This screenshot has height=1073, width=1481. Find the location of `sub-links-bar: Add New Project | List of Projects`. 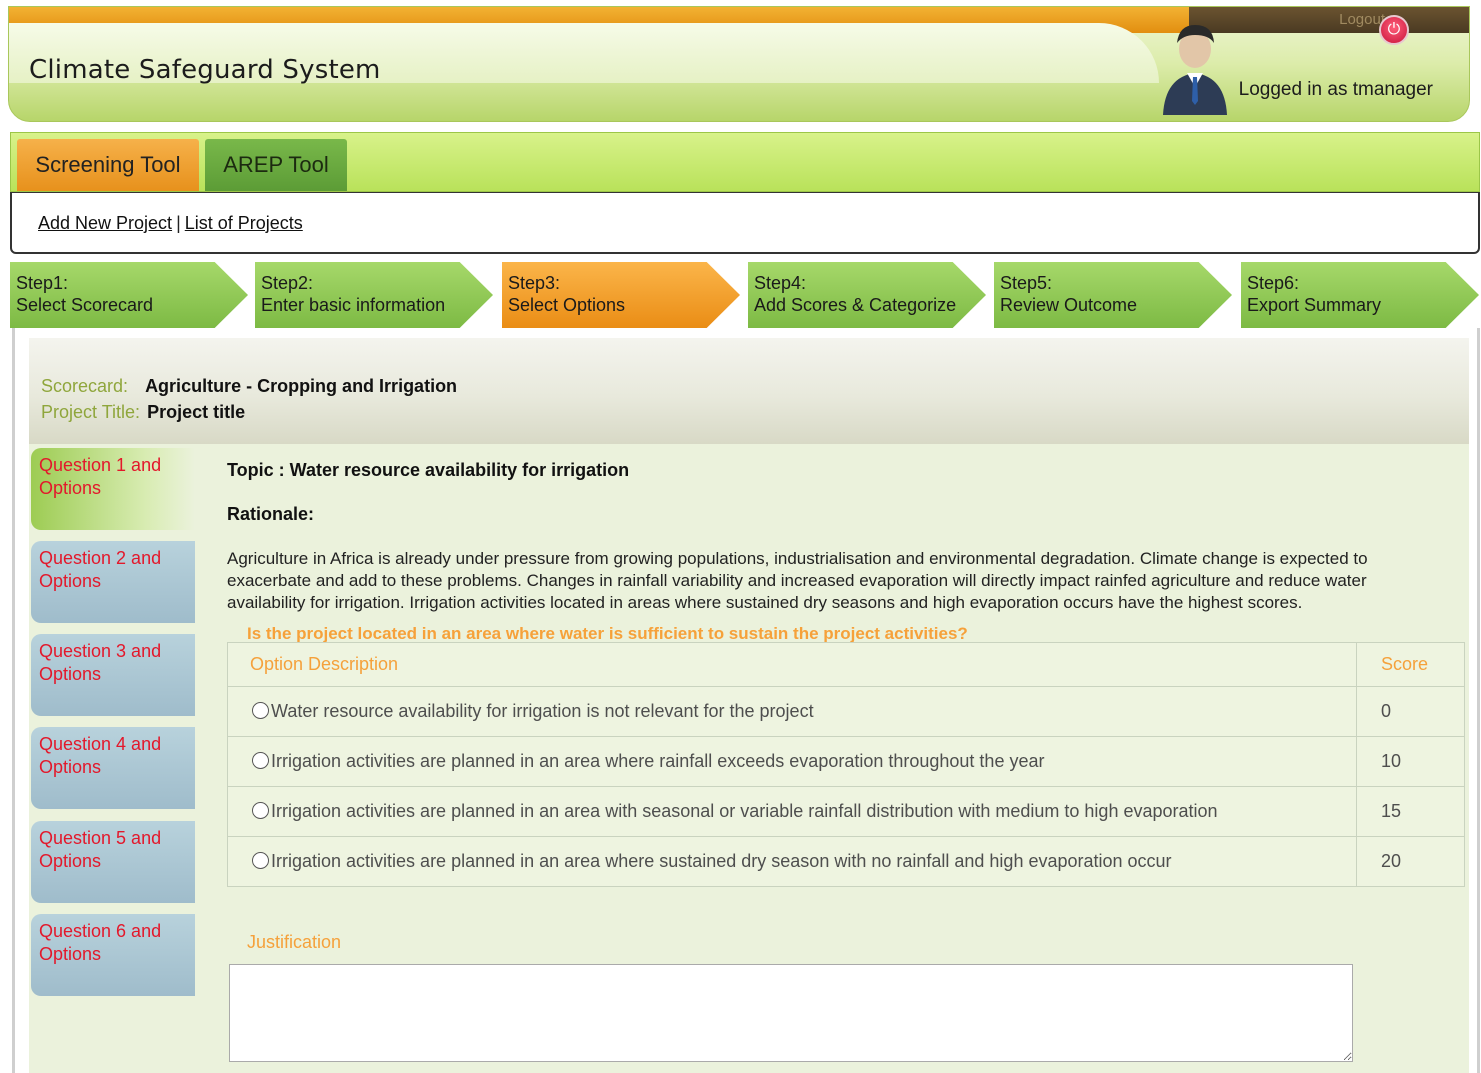

sub-links-bar: Add New Project | List of Projects is located at coordinates (745, 223).